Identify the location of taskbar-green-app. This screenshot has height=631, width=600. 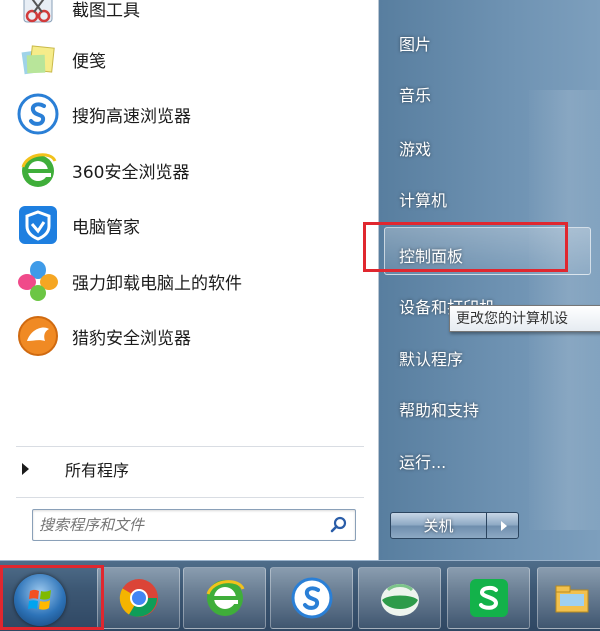
(399, 598).